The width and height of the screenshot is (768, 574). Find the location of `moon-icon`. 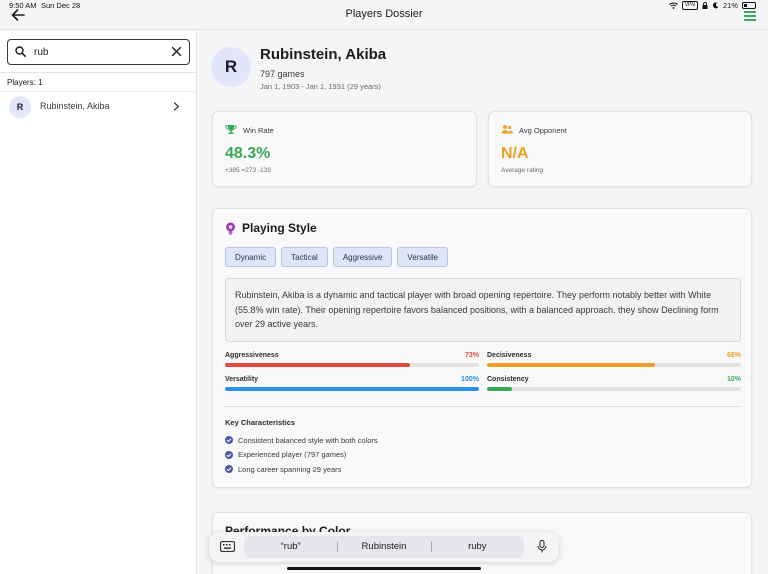

moon-icon is located at coordinates (715, 5).